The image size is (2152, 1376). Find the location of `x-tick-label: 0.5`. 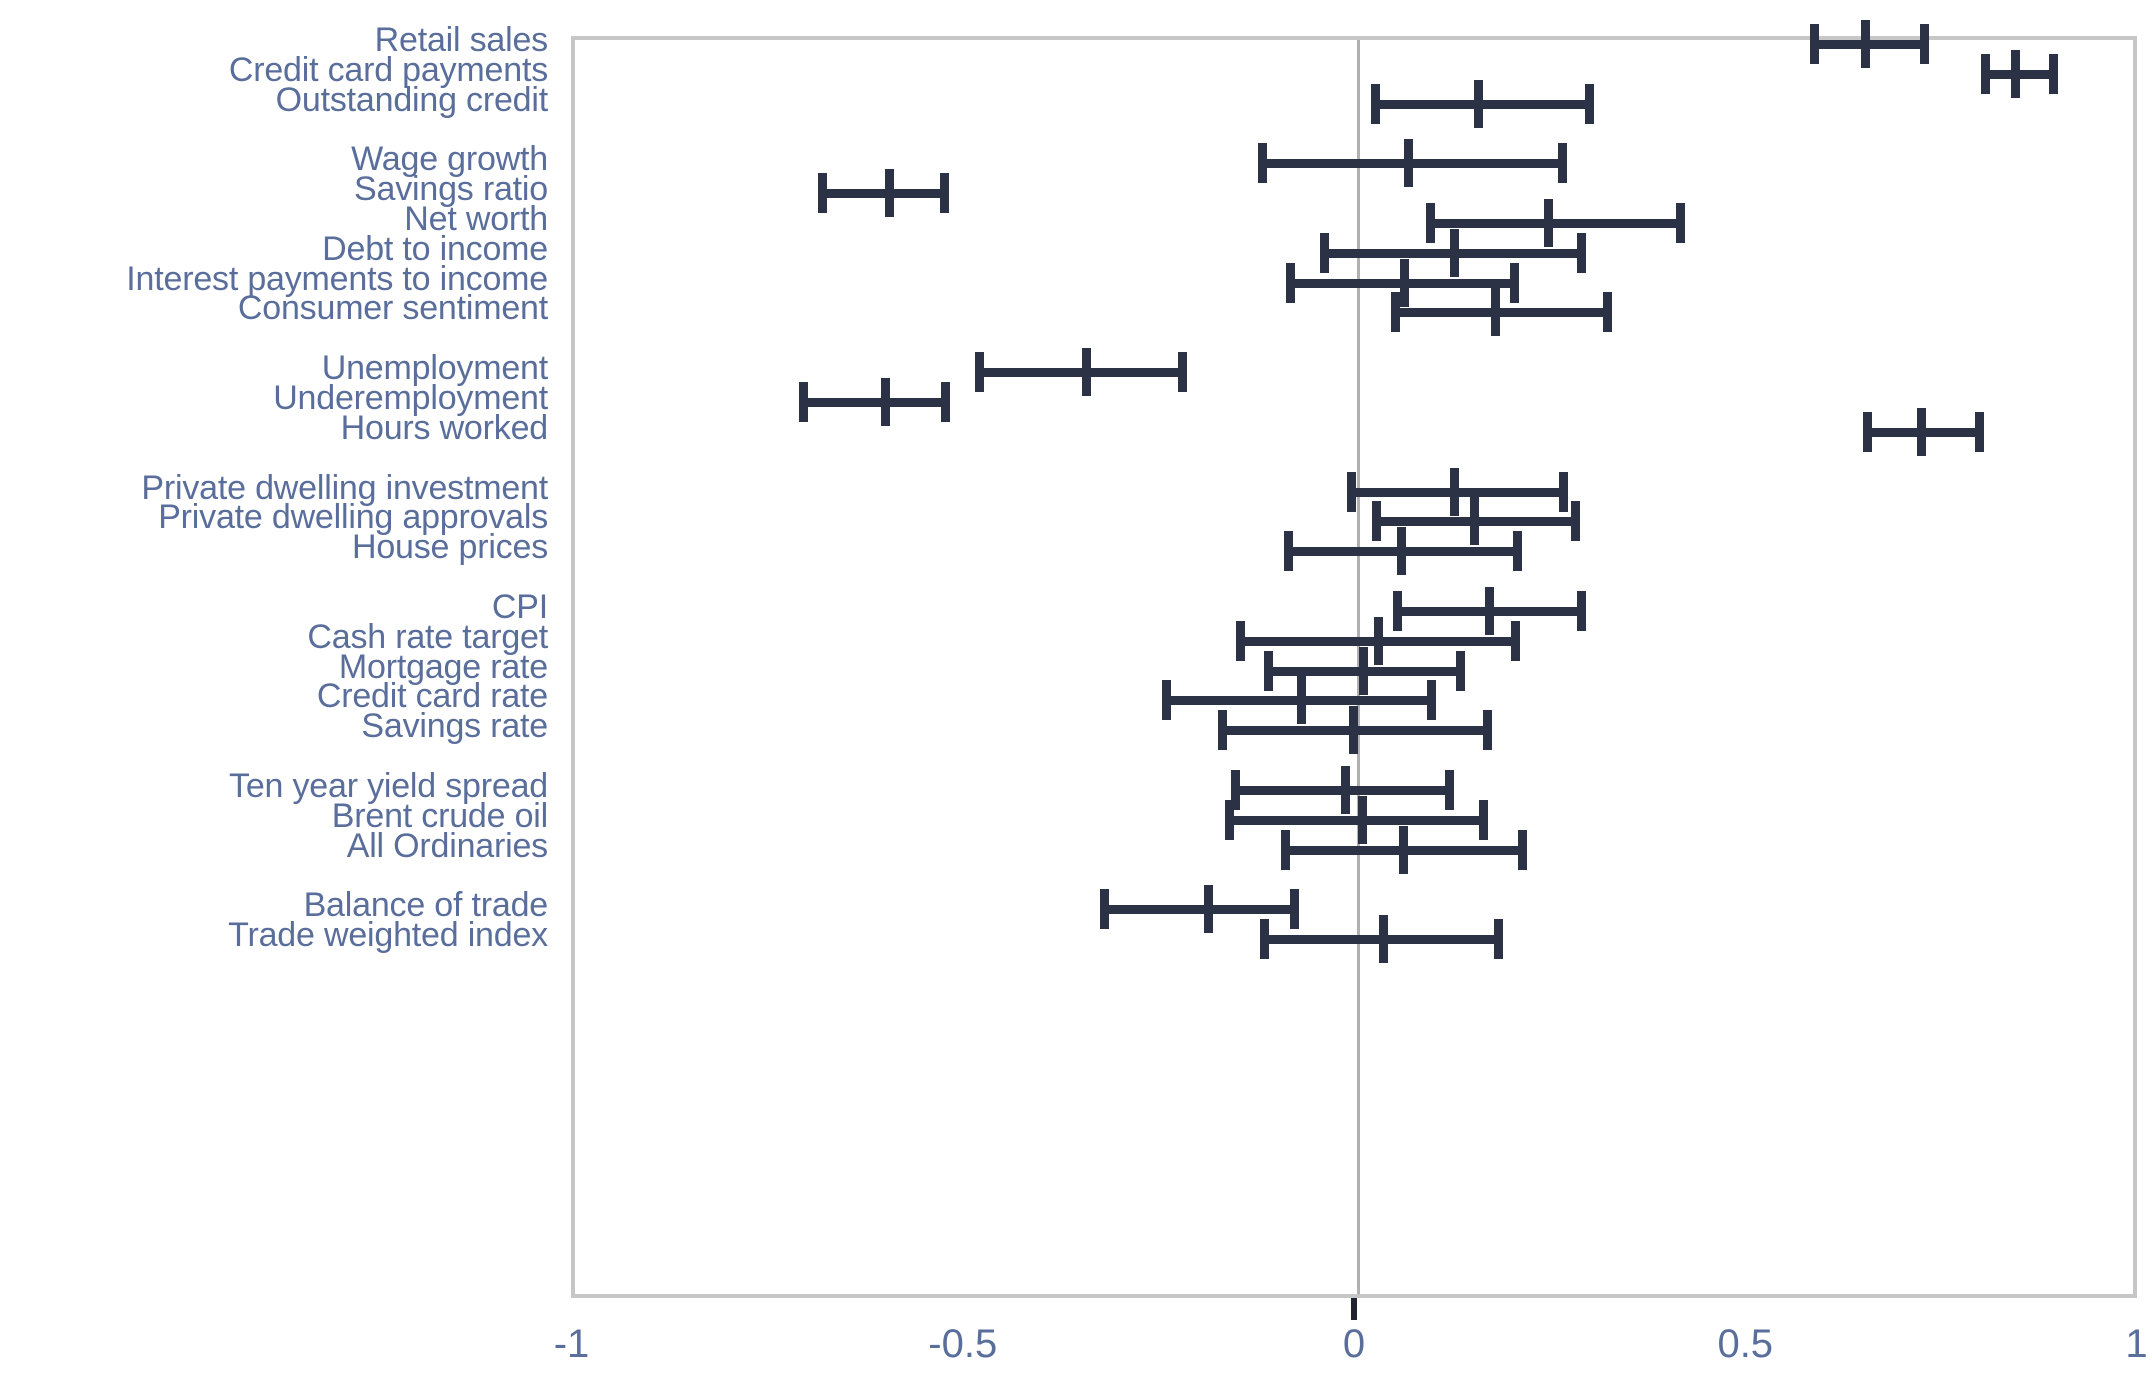

x-tick-label: 0.5 is located at coordinates (1745, 1344).